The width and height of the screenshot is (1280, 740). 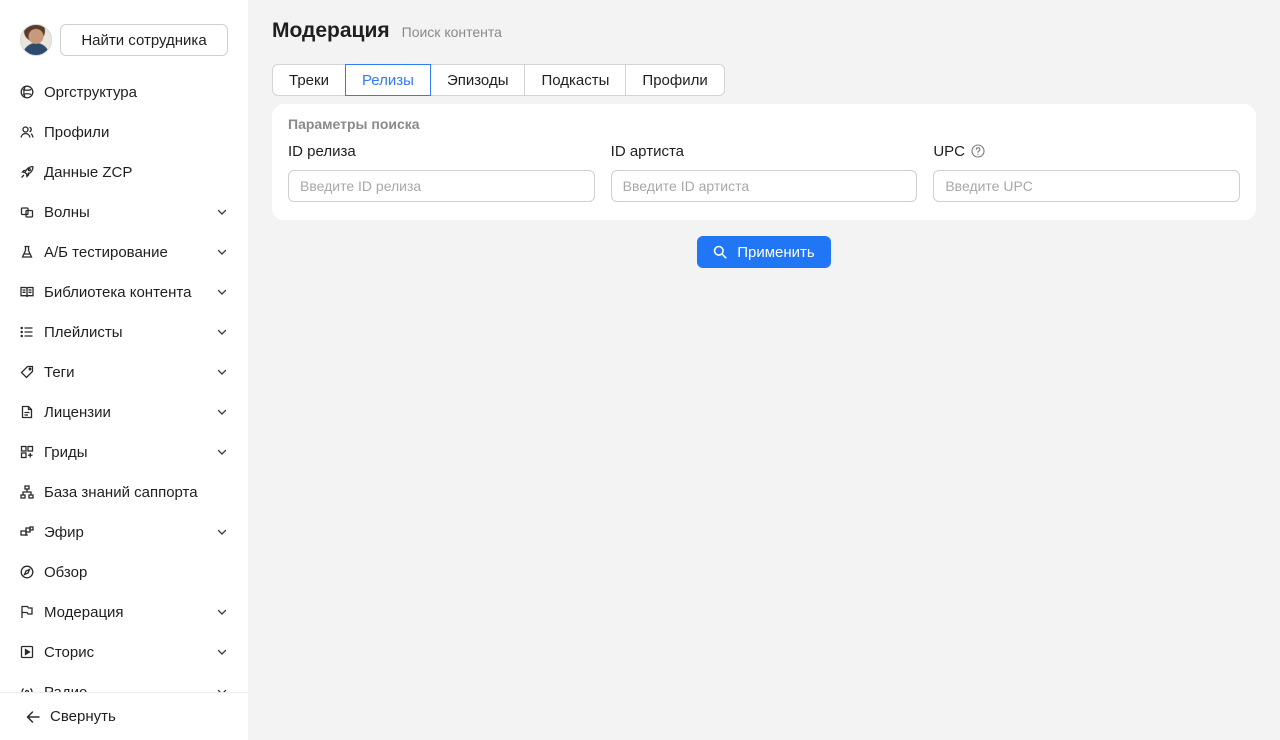 I want to click on sidebar-item: Эфир, so click(x=124, y=532).